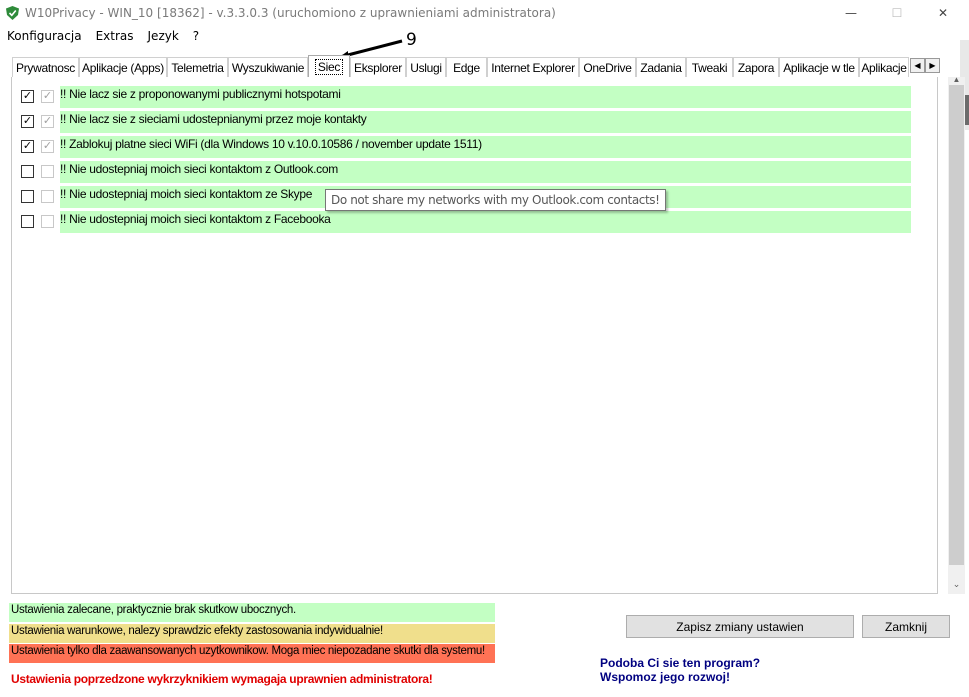 The width and height of the screenshot is (969, 697). I want to click on tab-label: Zadania, so click(661, 67).